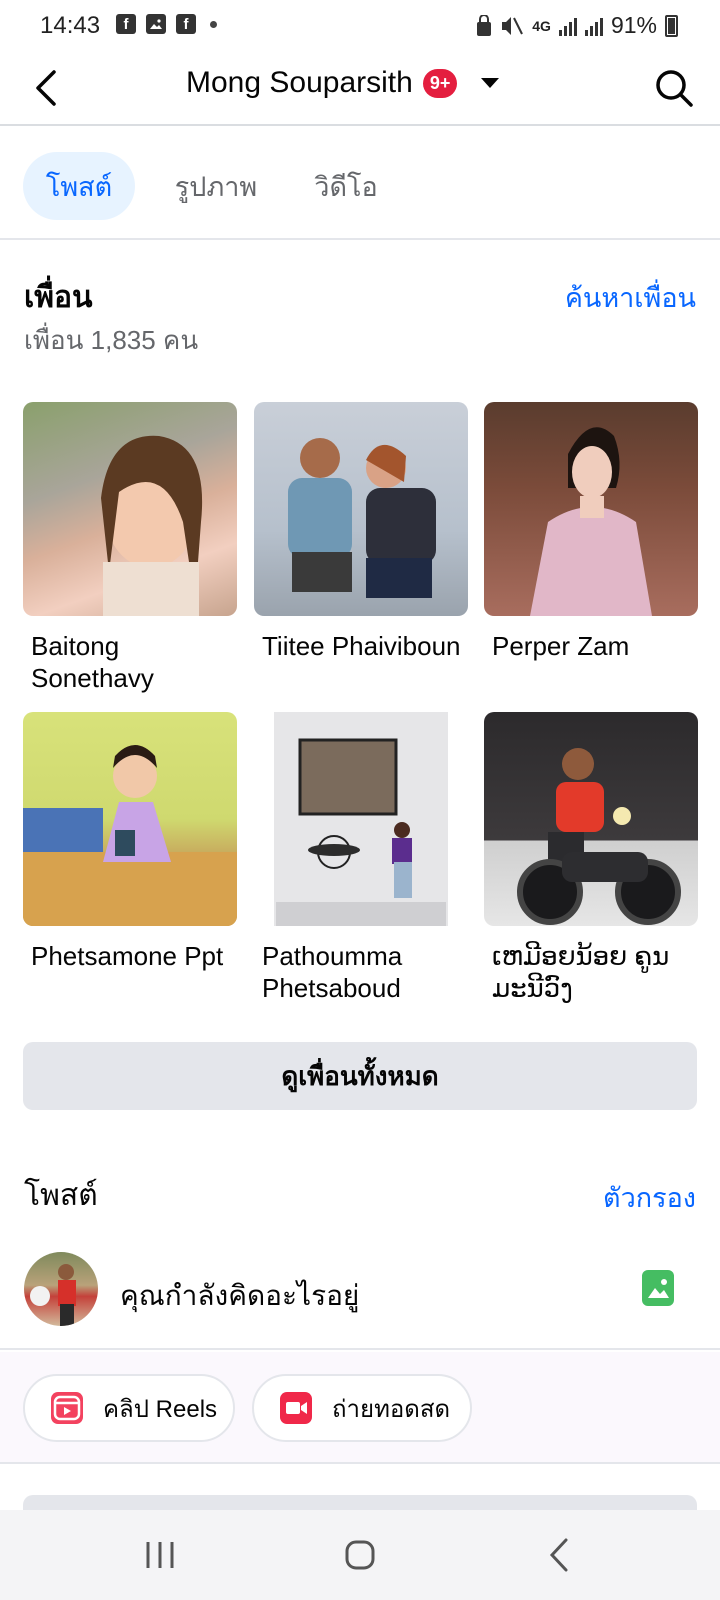 Image resolution: width=720 pixels, height=1600 pixels. I want to click on friend-card: Tiitee Phaiviboun, so click(361, 532).